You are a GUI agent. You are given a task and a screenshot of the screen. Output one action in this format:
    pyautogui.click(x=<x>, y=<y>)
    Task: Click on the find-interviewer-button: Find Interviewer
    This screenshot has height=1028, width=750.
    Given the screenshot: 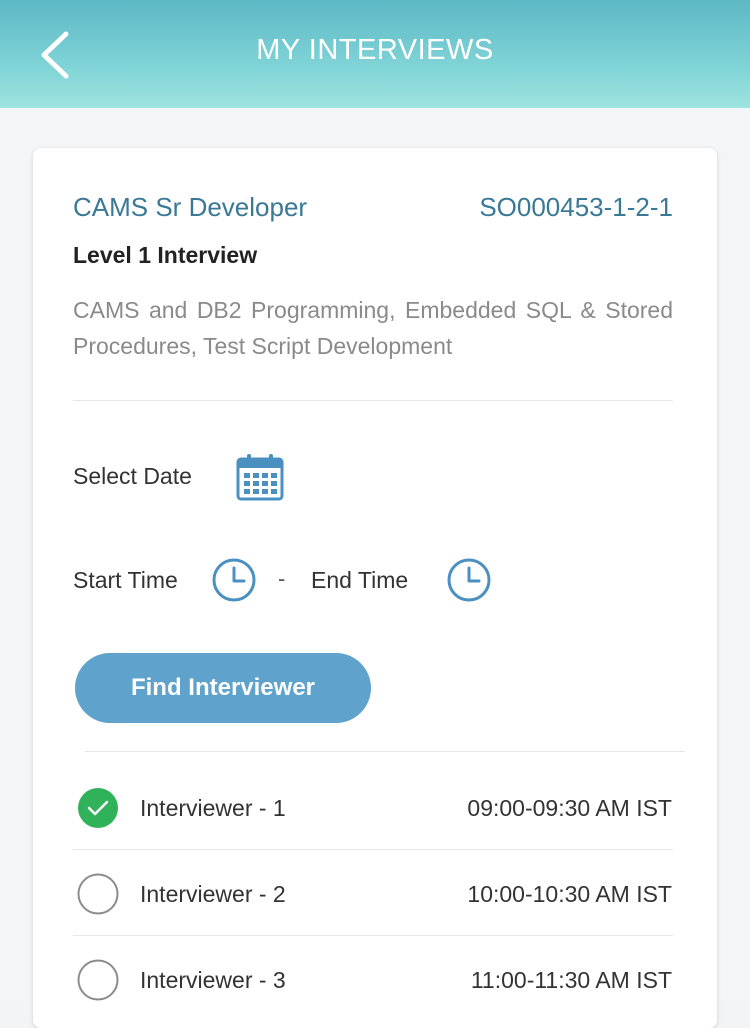 What is the action you would take?
    pyautogui.click(x=223, y=688)
    